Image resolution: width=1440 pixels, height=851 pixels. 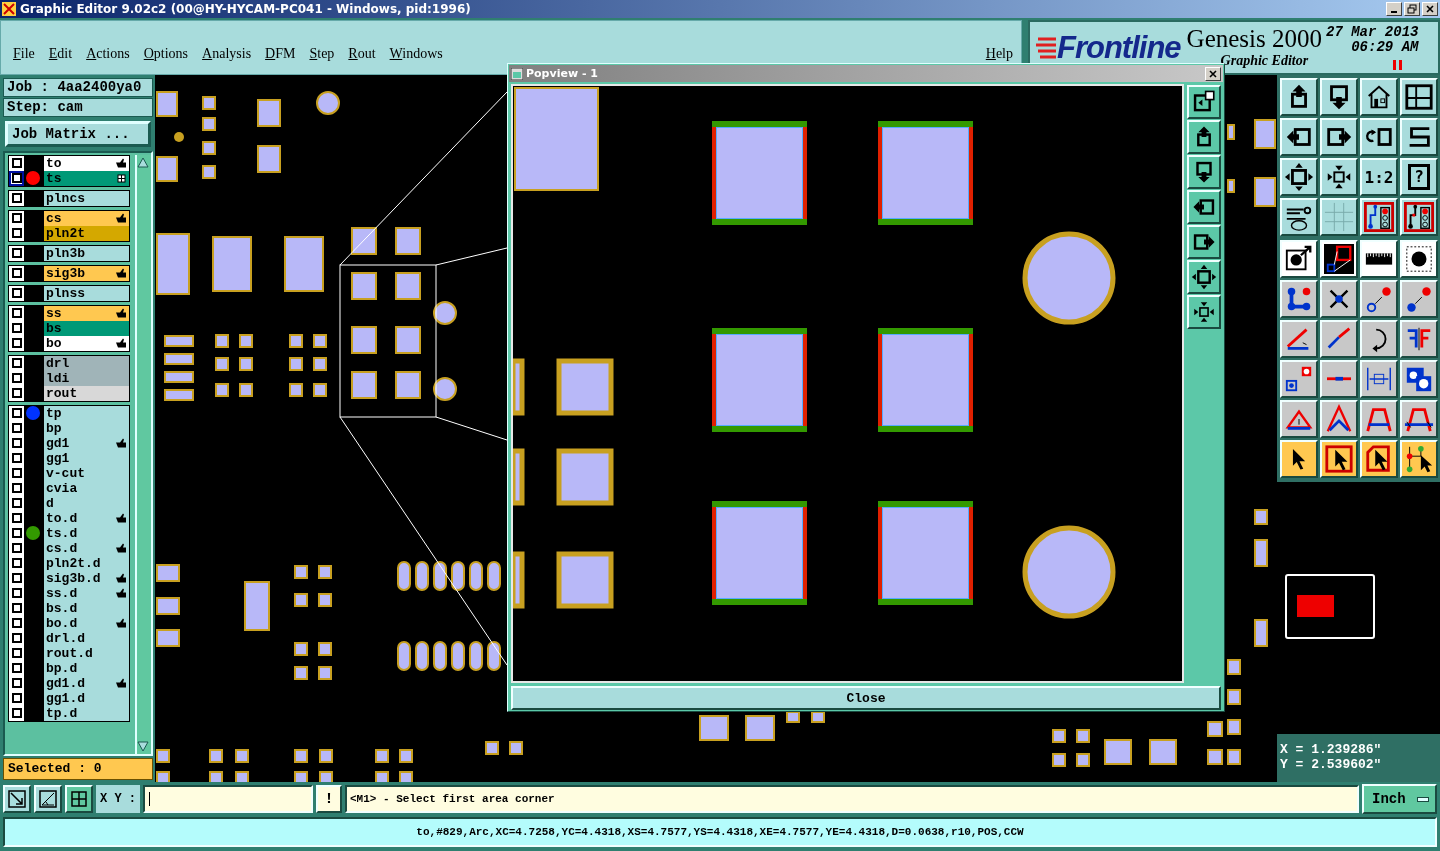 What do you see at coordinates (362, 54) in the screenshot?
I see `menu-item: Rout` at bounding box center [362, 54].